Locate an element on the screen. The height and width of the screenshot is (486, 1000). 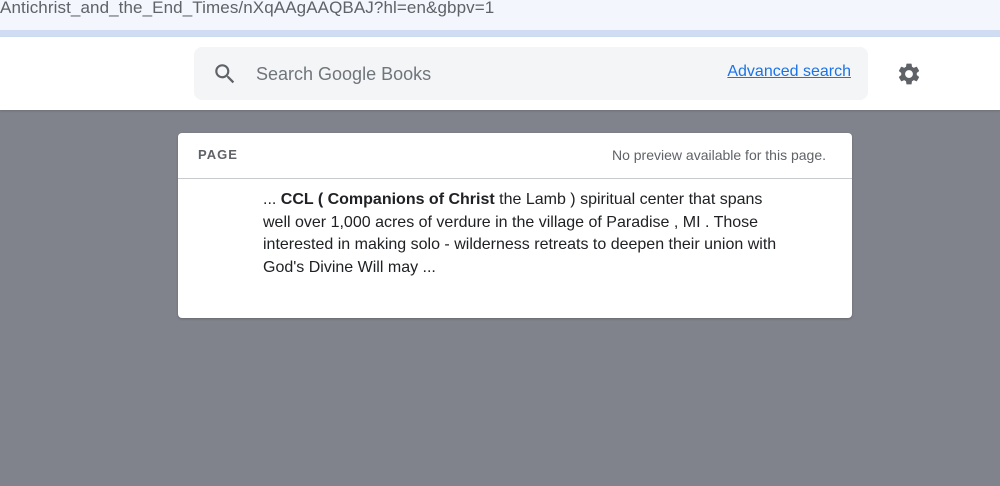
card-header: PAGE No preview available for this page. is located at coordinates (515, 156).